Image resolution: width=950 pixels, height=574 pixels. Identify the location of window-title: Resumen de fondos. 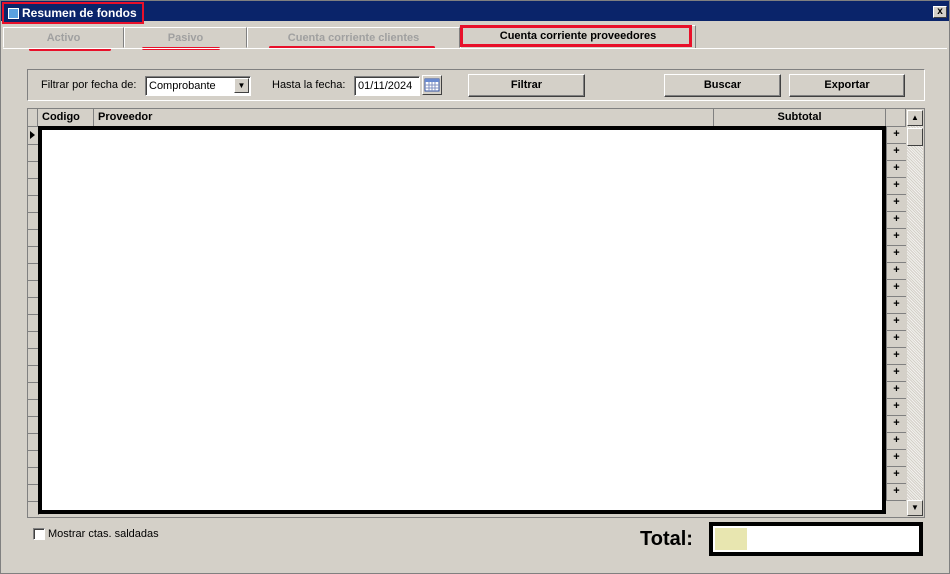
(73, 13).